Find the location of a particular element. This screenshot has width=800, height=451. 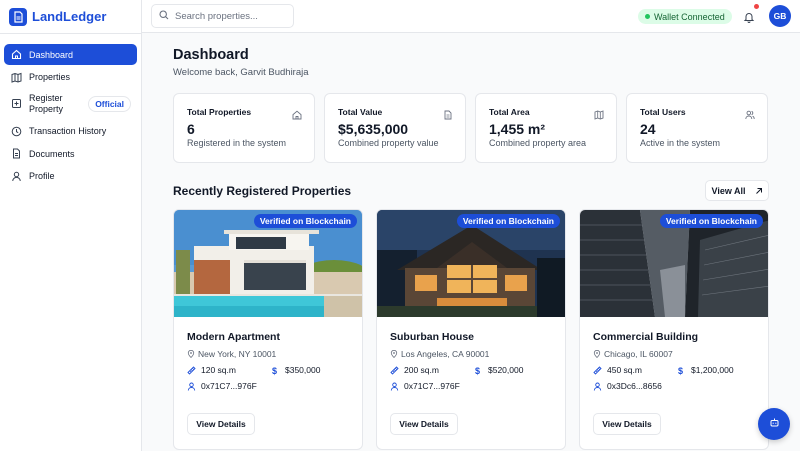

stat-value: 24 is located at coordinates (648, 129).